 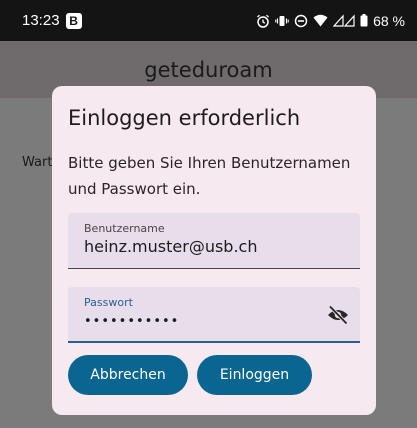 I want to click on status-icons: 68 %, so click(x=330, y=21).